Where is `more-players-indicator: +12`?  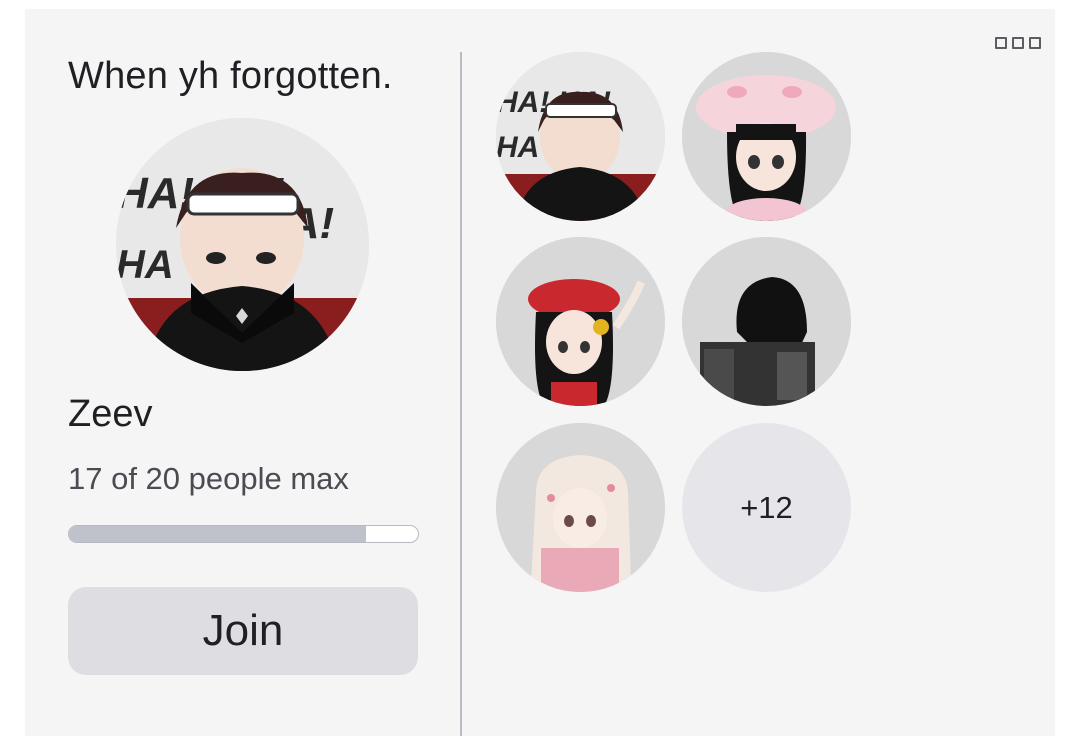 more-players-indicator: +12 is located at coordinates (766, 507).